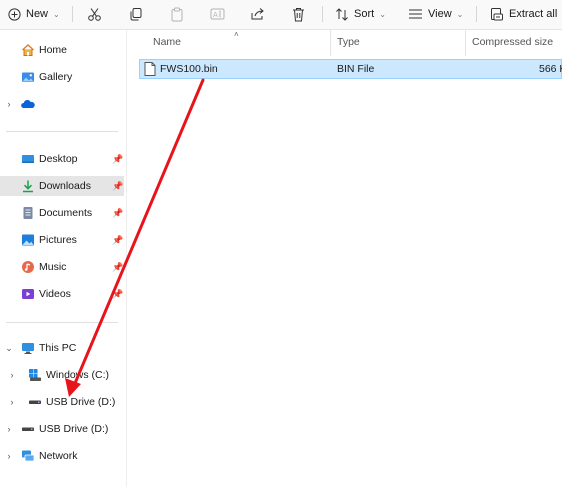 This screenshot has height=487, width=562. What do you see at coordinates (56, 77) in the screenshot?
I see `sidebar-item-label: Gallery` at bounding box center [56, 77].